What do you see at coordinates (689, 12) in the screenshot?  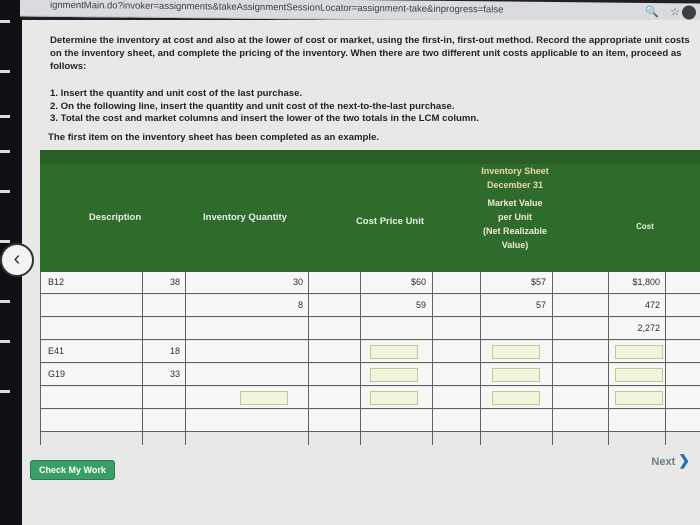 I see `profile-avatar` at bounding box center [689, 12].